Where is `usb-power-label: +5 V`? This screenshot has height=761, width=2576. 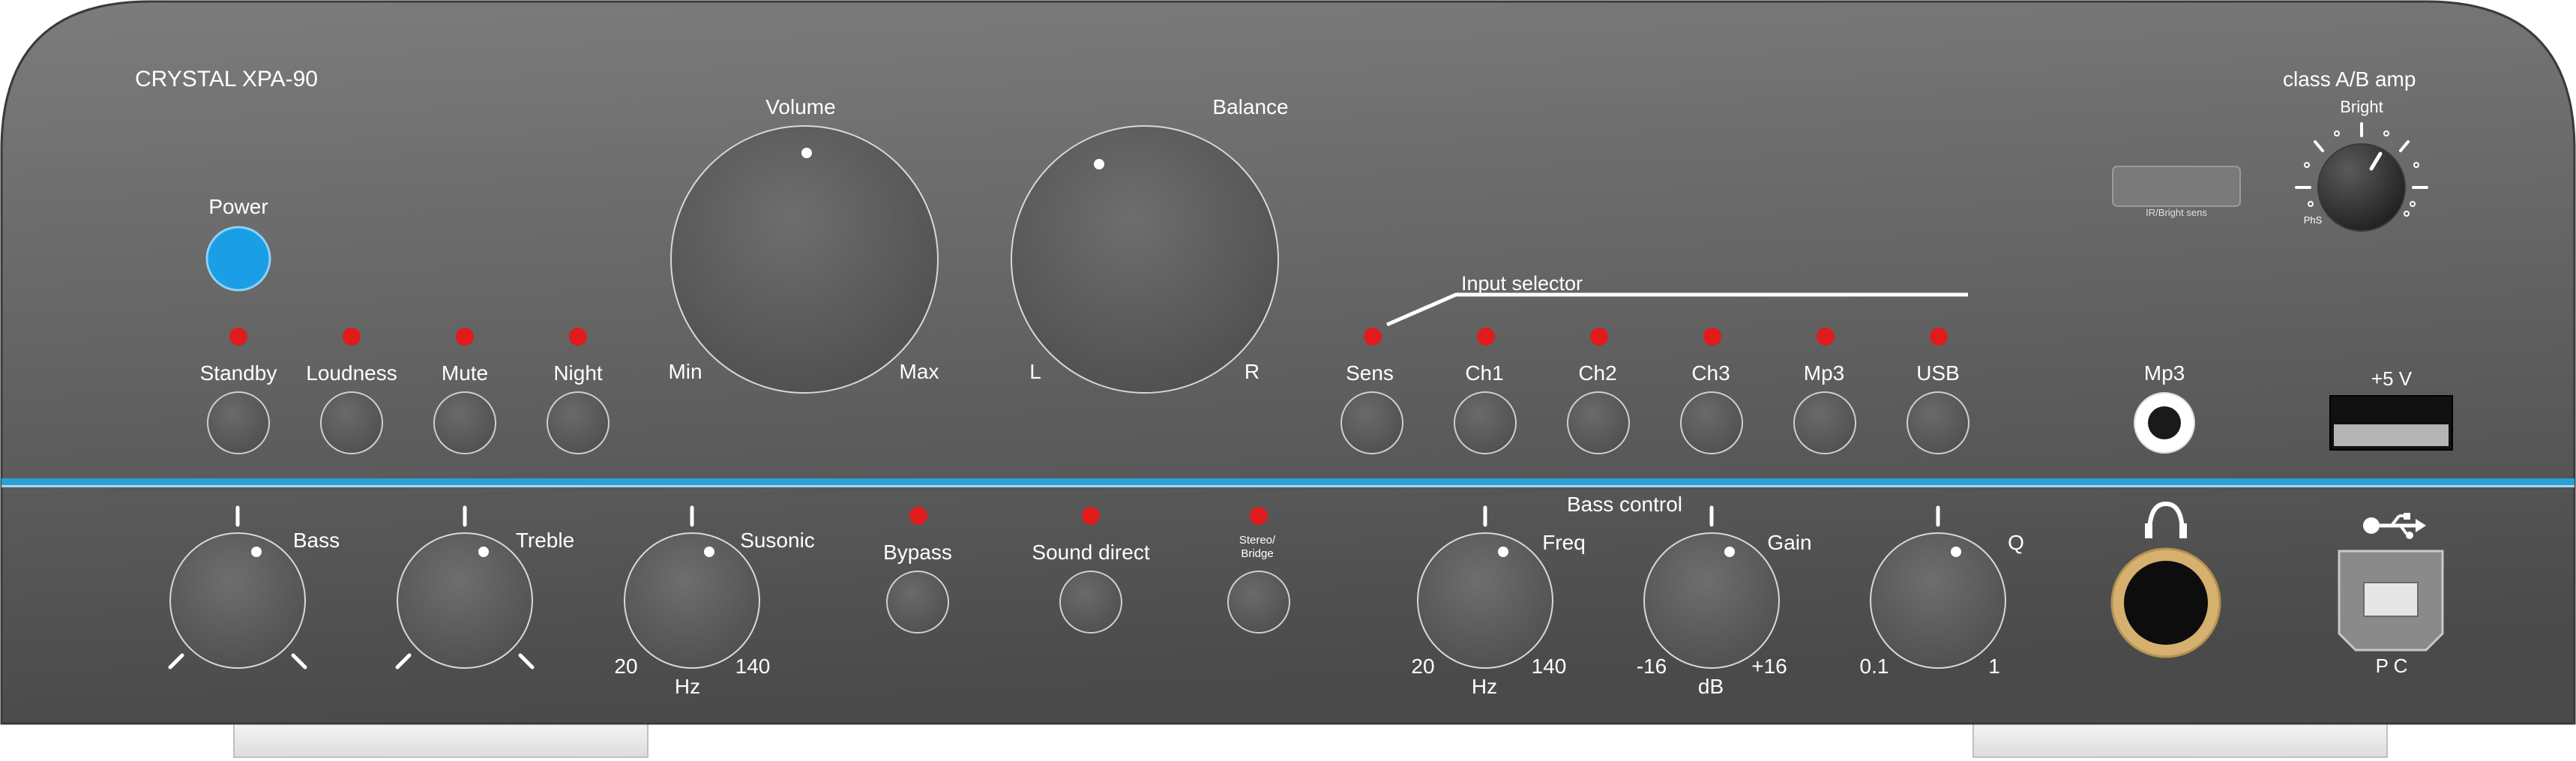
usb-power-label: +5 V is located at coordinates (2392, 378).